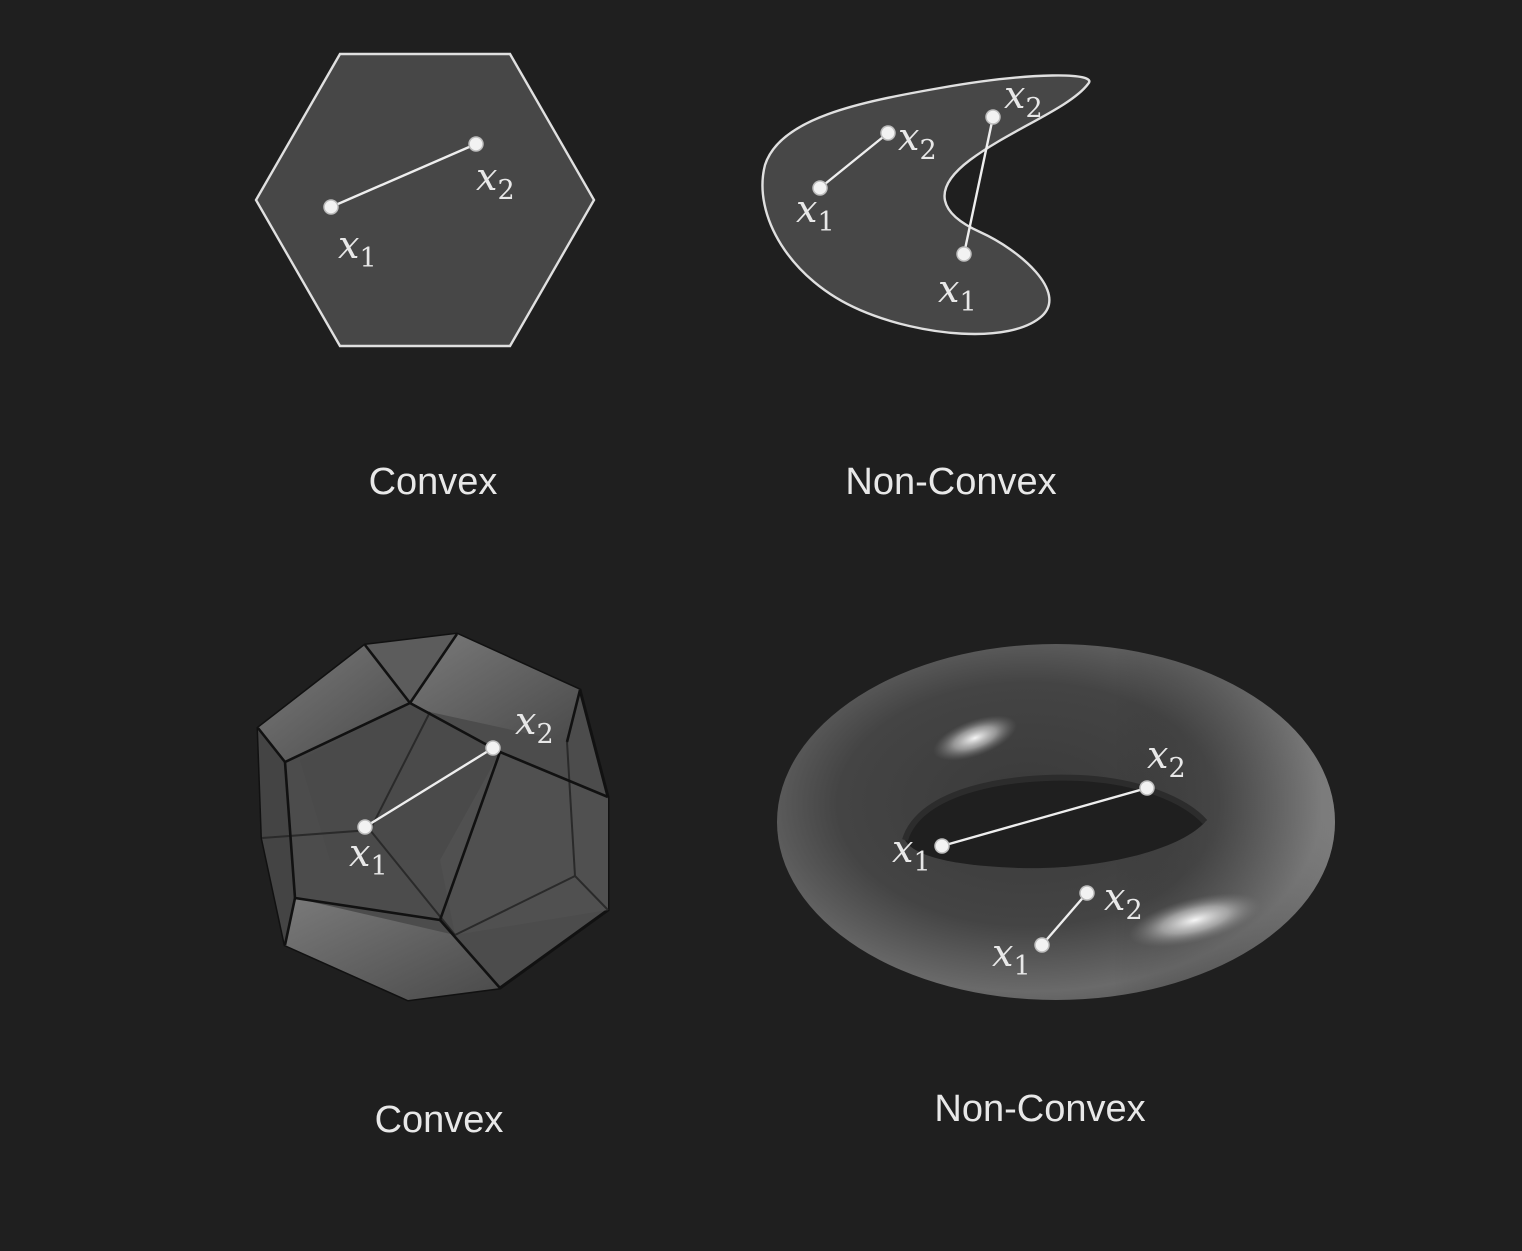 The image size is (1522, 1251). Describe the element at coordinates (1087, 893) in the screenshot. I see `point-surface-x2` at that location.